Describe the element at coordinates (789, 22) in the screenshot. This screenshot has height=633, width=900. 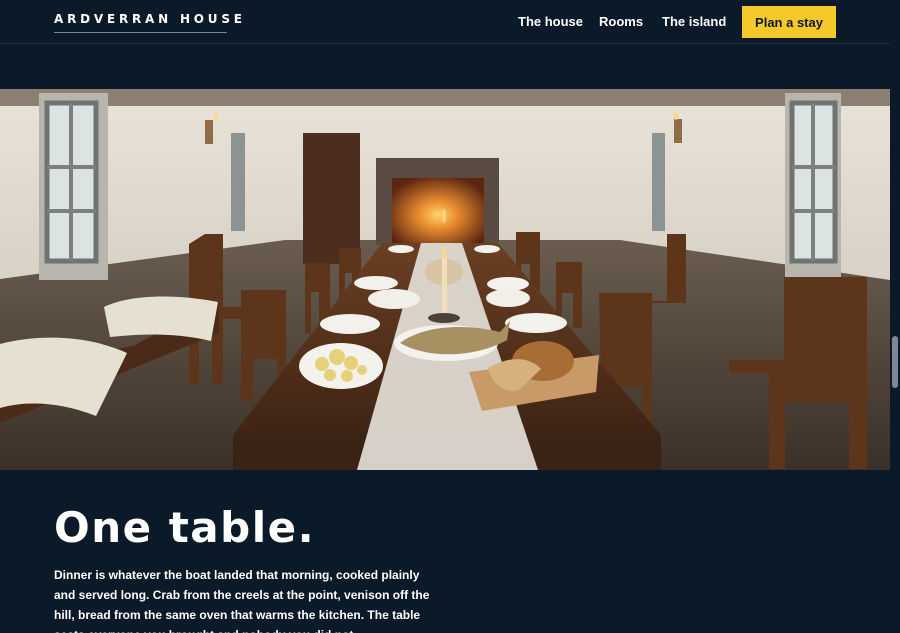
I see `plan-a-stay-button: Plan a stay` at that location.